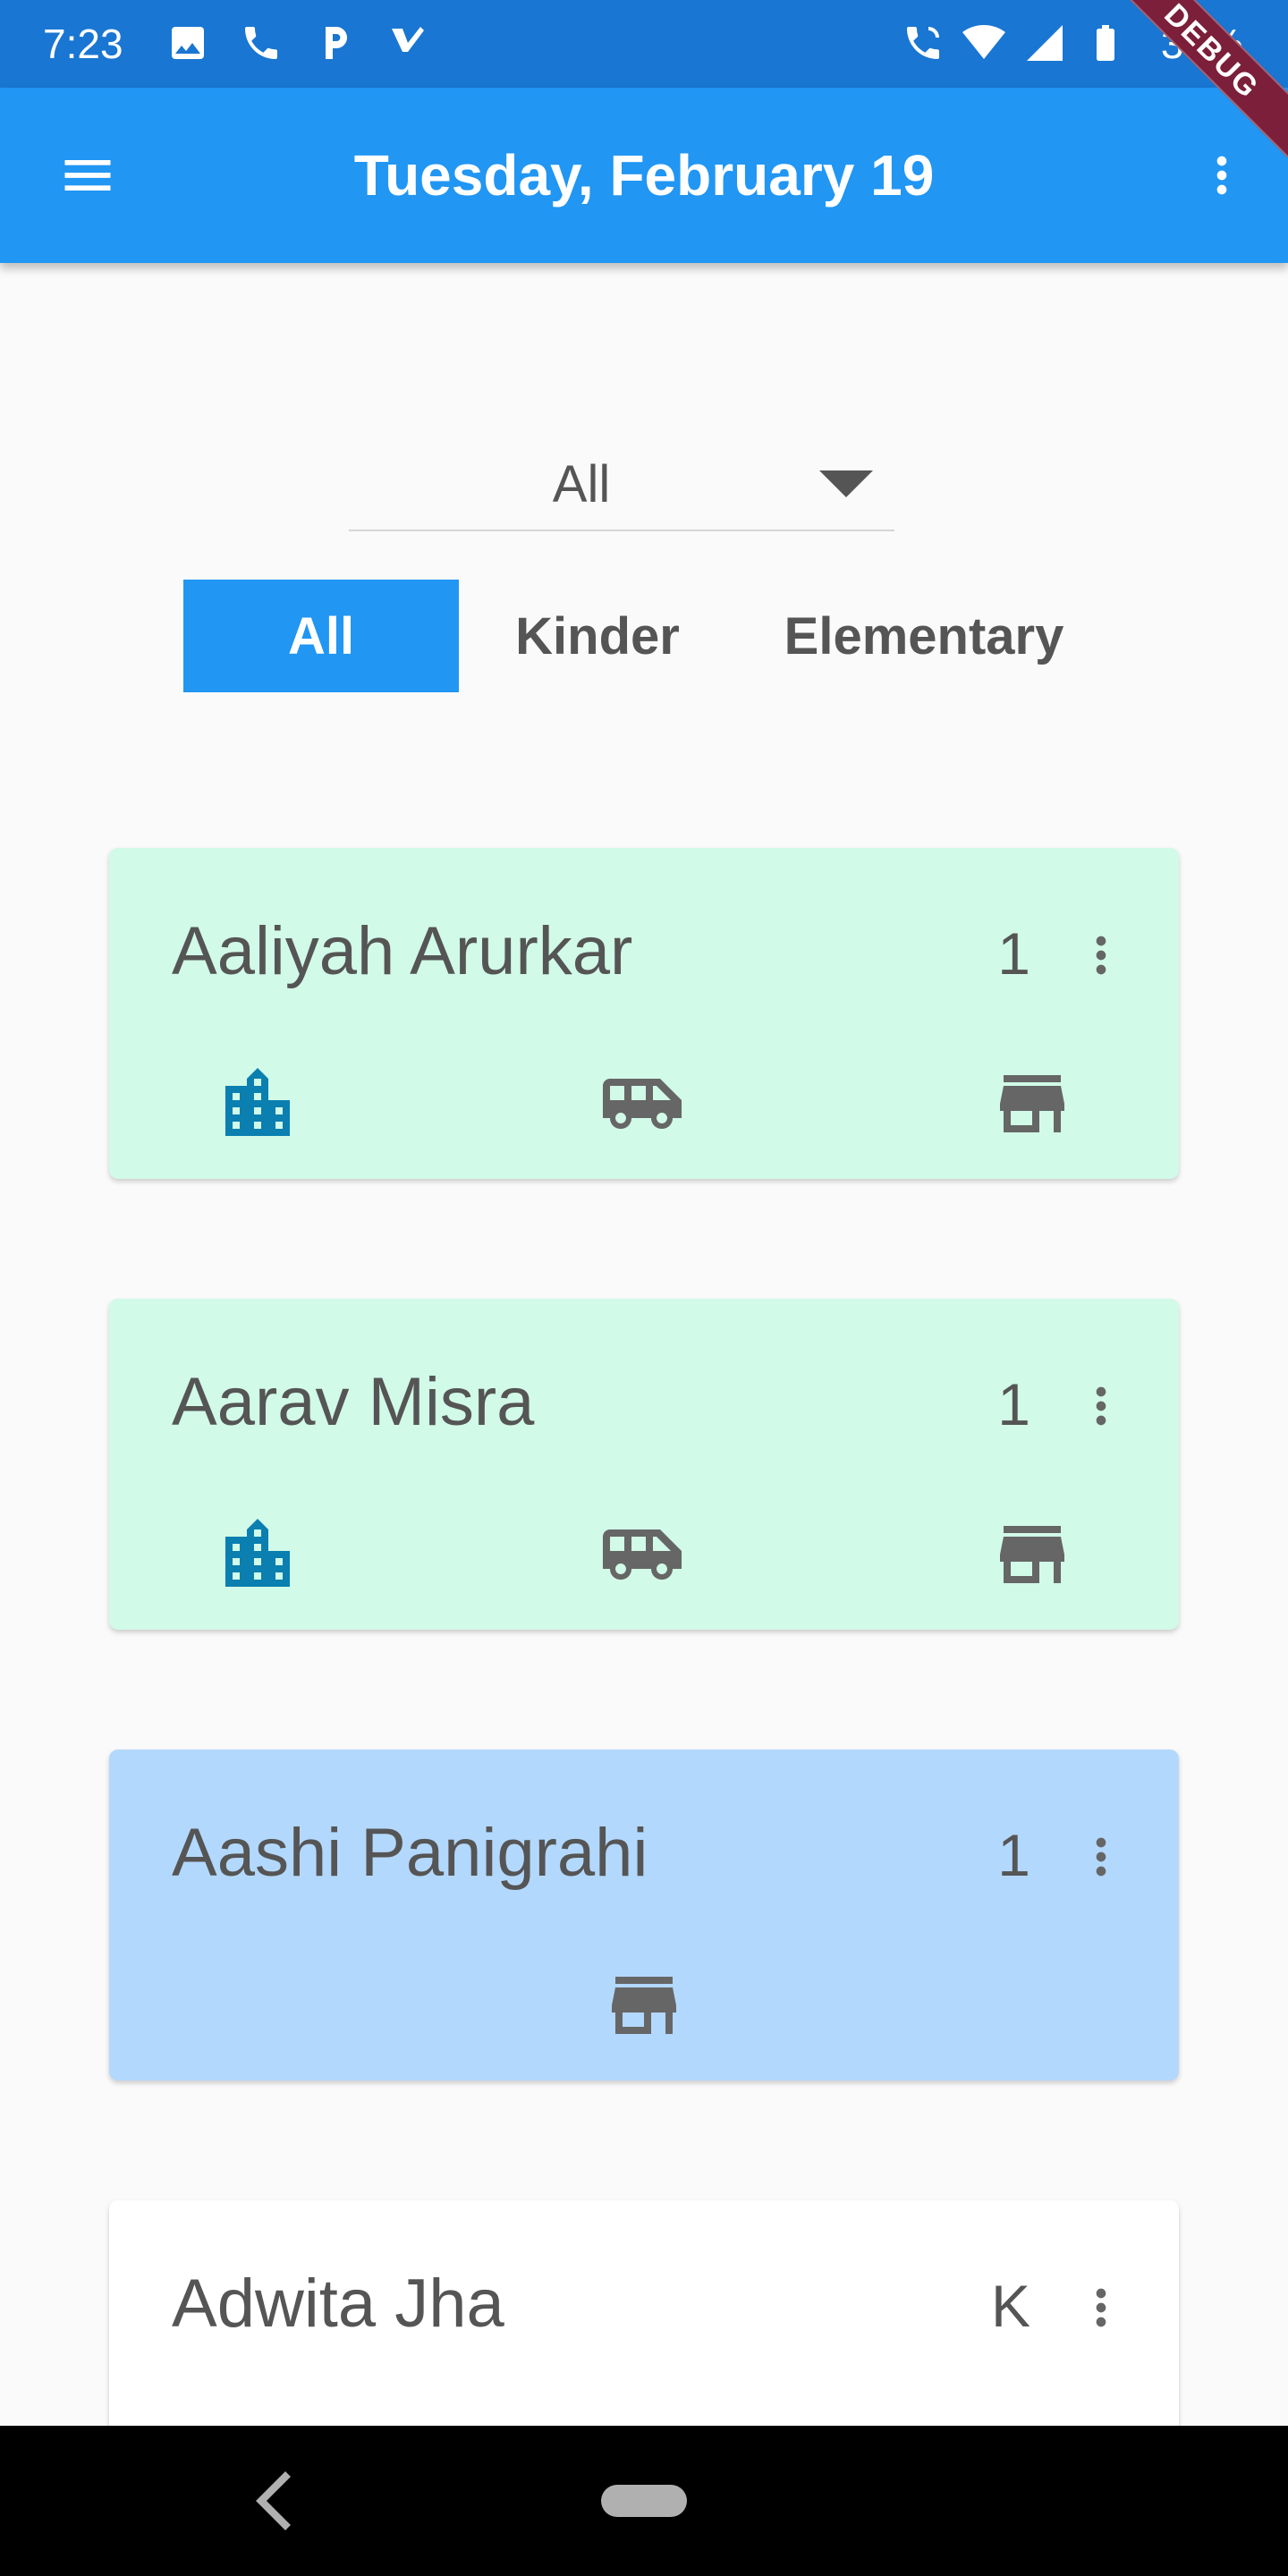 The width and height of the screenshot is (1288, 2576). Describe the element at coordinates (334, 42) in the screenshot. I see `parking-icon` at that location.